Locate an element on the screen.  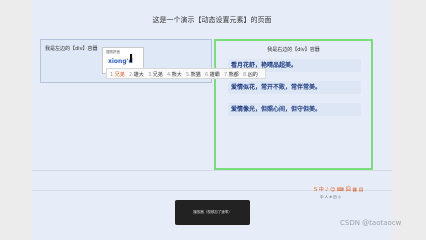
left-container-label: 我是左边的【div】容器 is located at coordinates (71, 49).